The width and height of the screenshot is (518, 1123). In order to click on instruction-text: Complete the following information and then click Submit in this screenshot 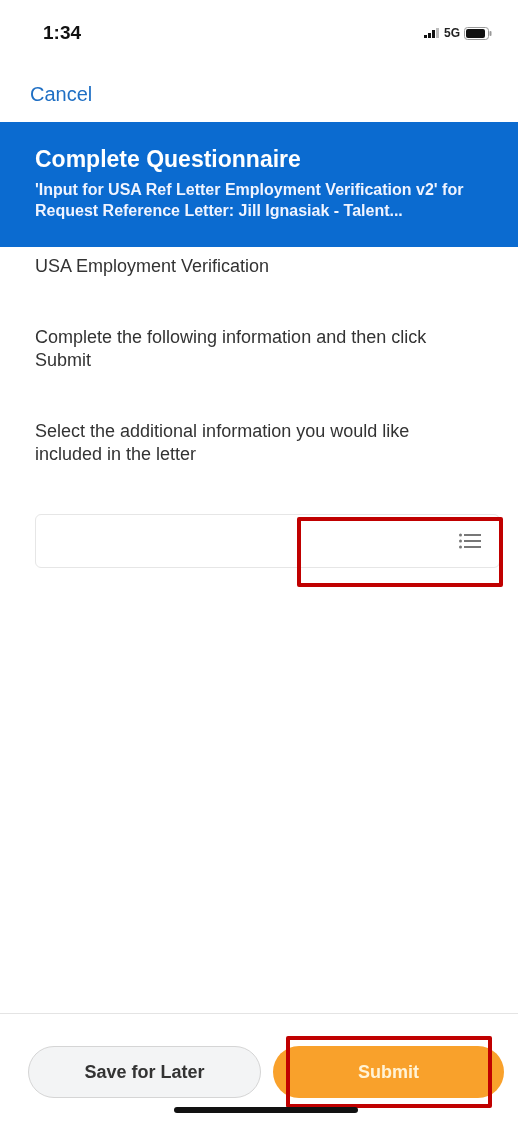, I will do `click(231, 349)`.